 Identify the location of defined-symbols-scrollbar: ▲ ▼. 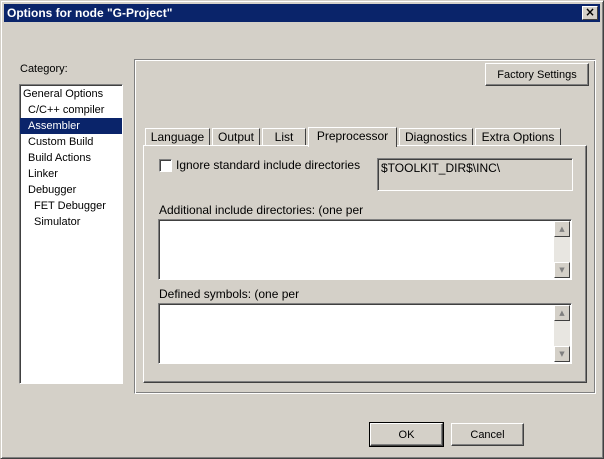
(562, 333).